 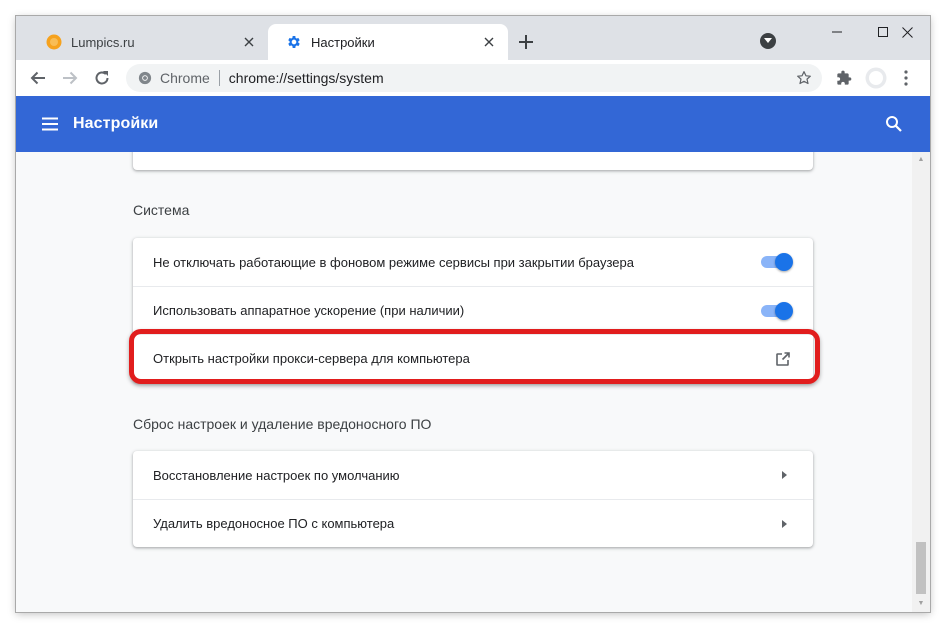 What do you see at coordinates (526, 42) in the screenshot?
I see `new-tab-button` at bounding box center [526, 42].